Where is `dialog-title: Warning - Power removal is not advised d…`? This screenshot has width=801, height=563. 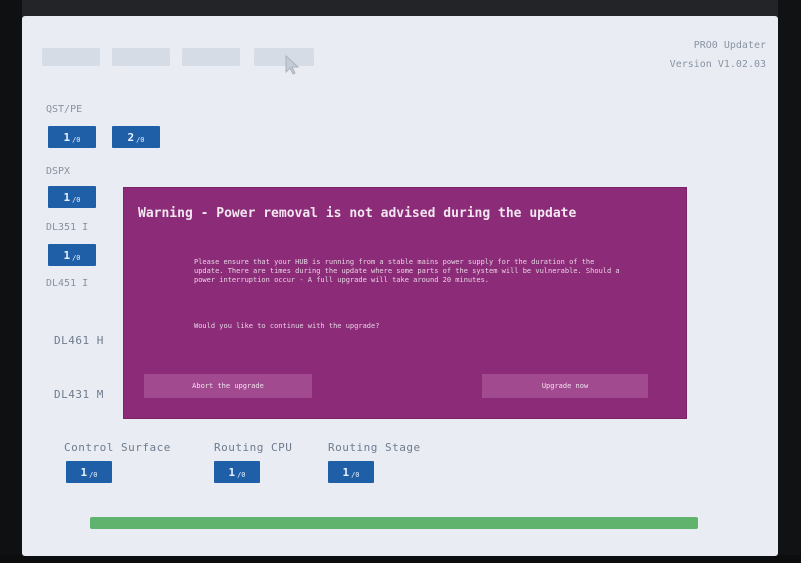 dialog-title: Warning - Power removal is not advised d… is located at coordinates (357, 213).